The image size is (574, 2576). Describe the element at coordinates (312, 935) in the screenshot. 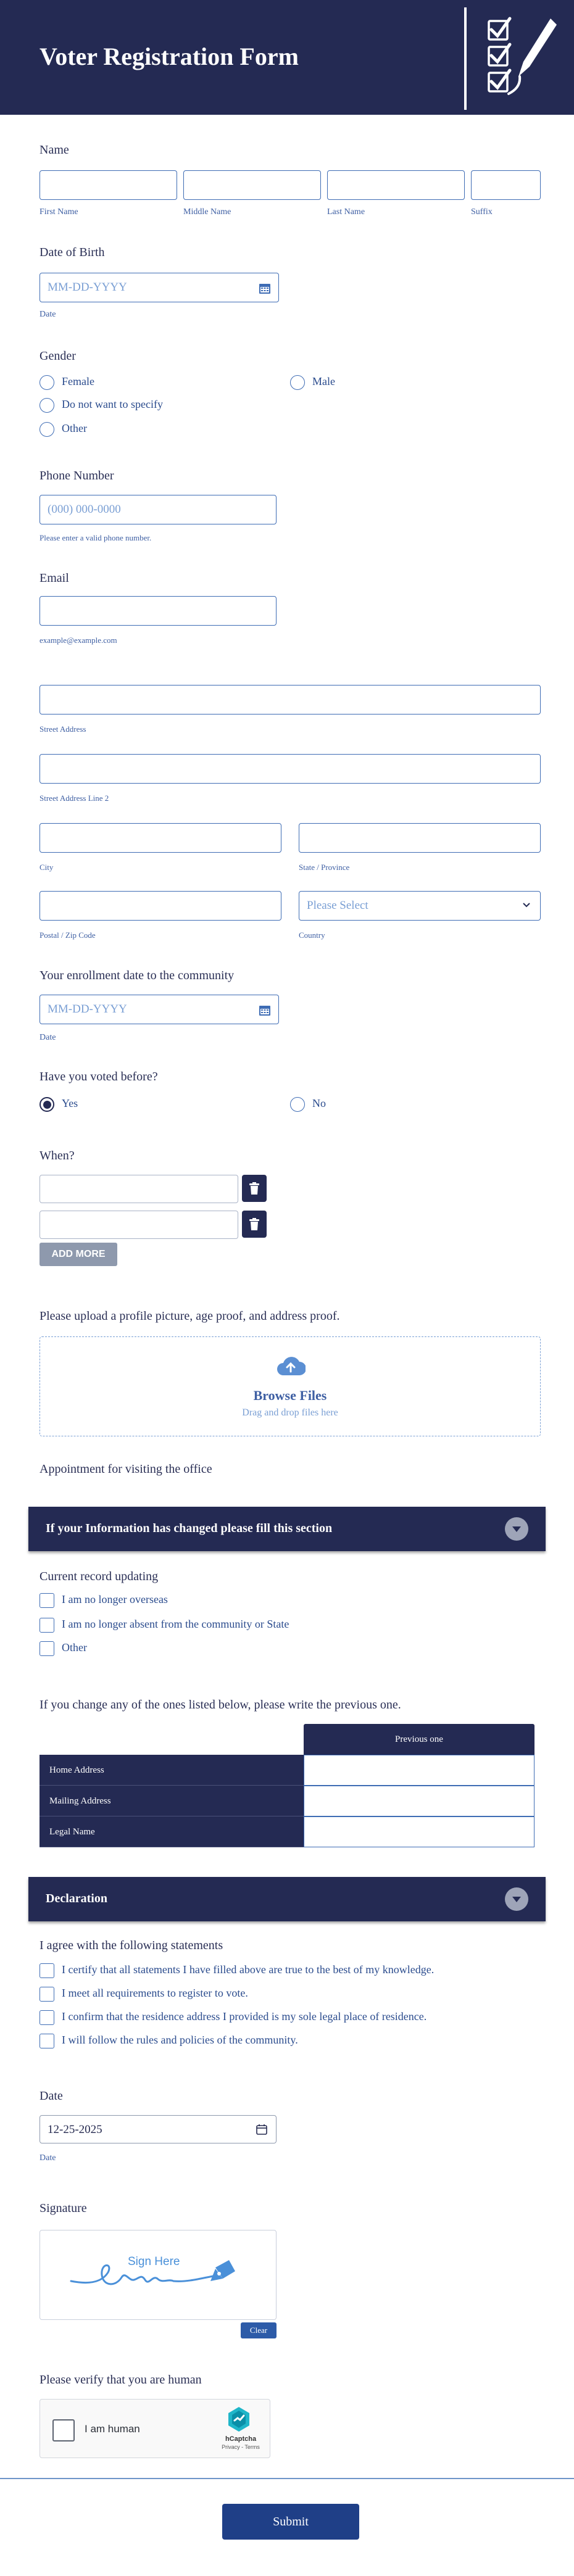

I see `country-sublabel: Country` at that location.